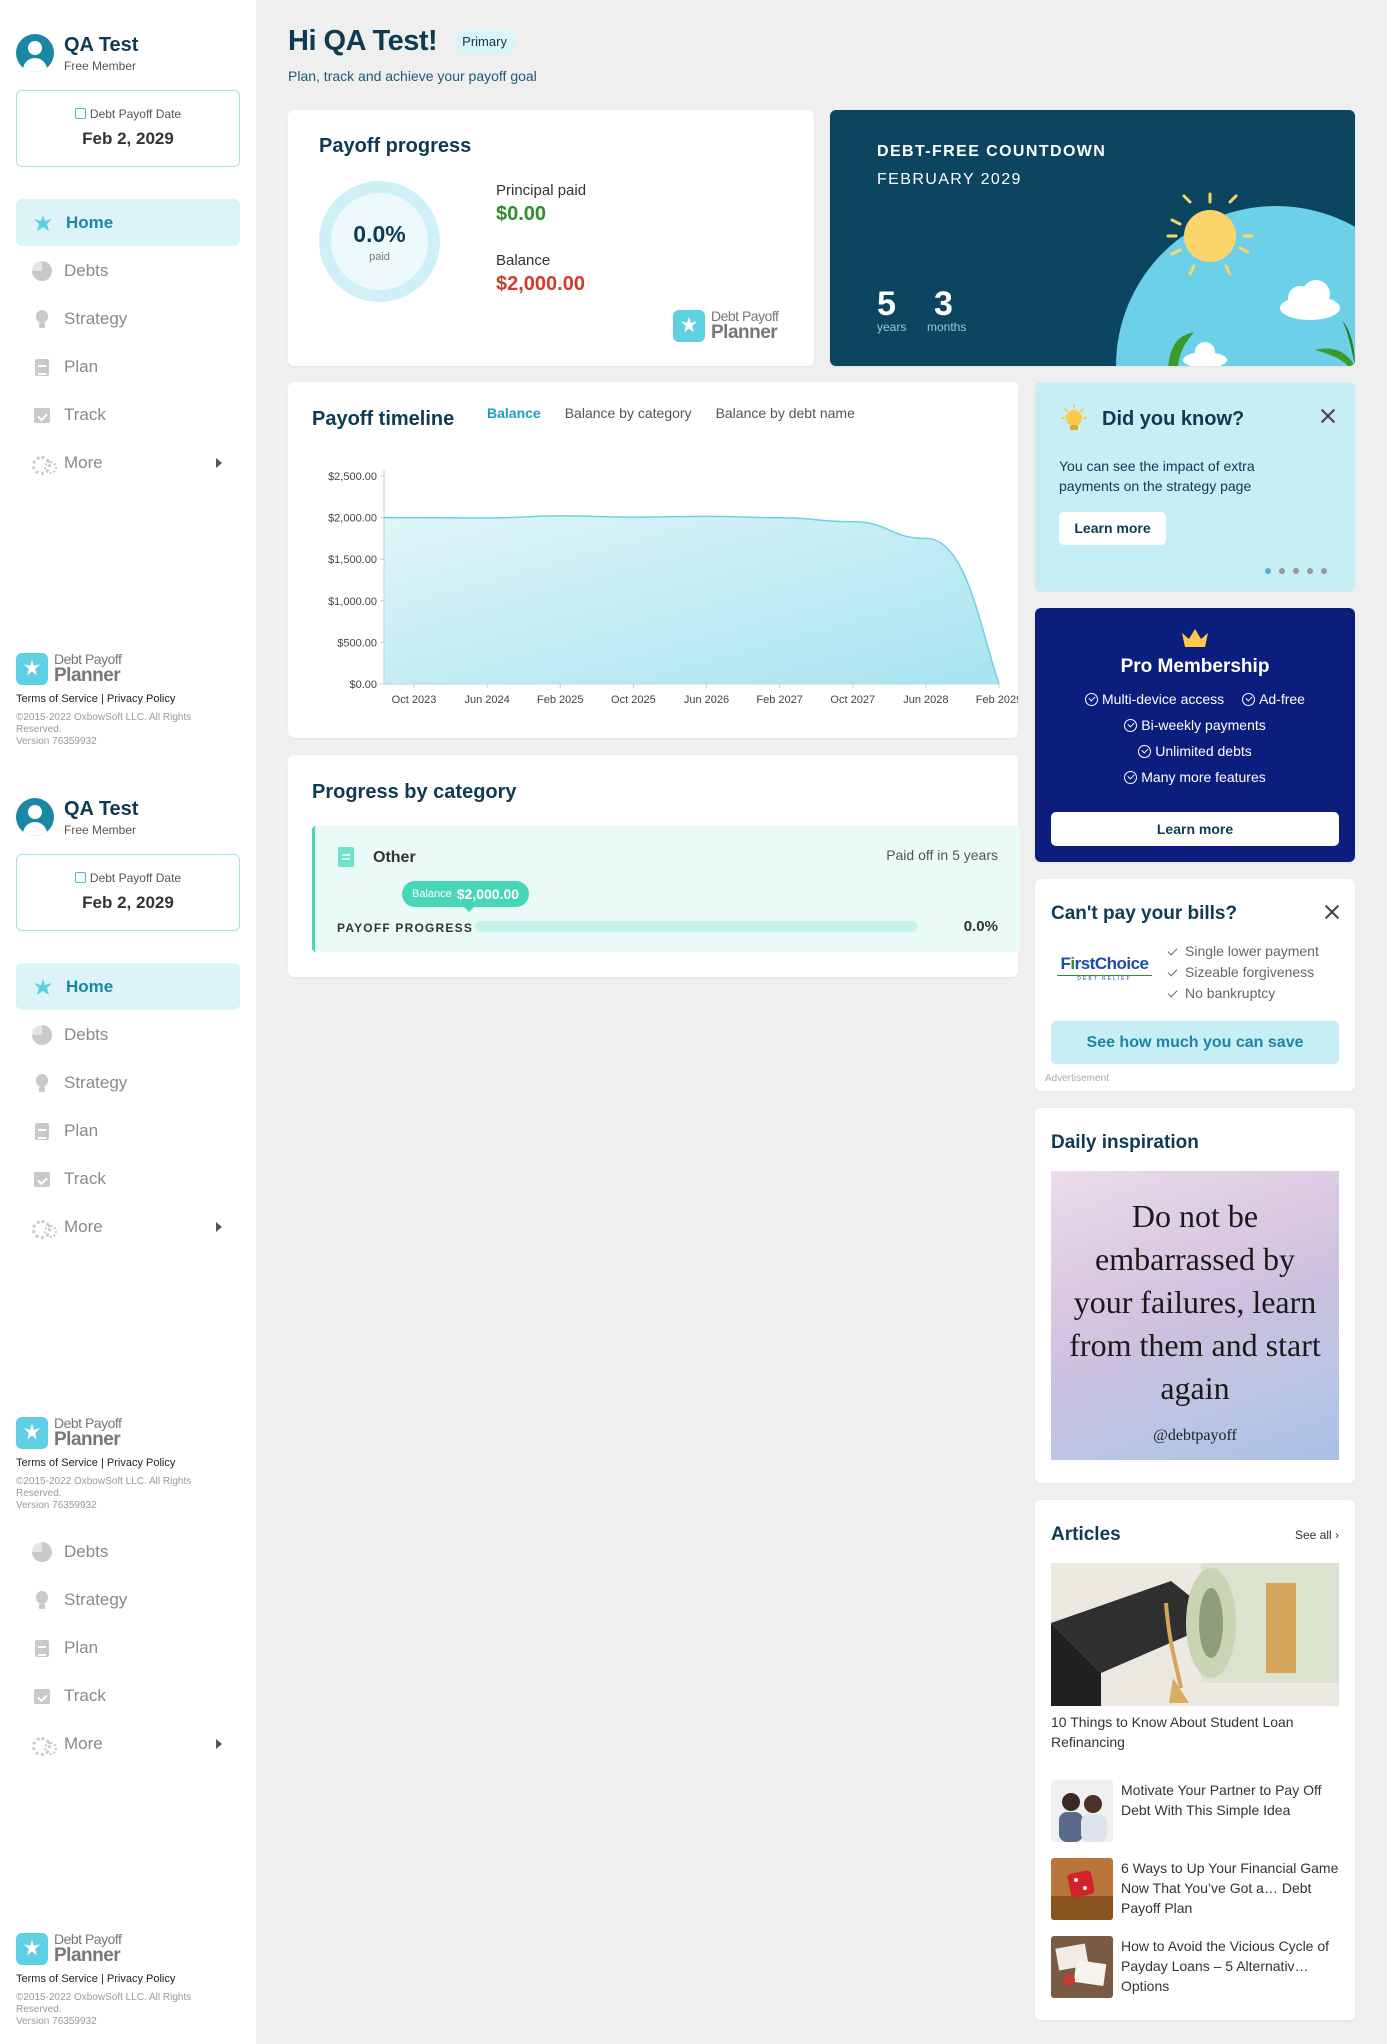 The width and height of the screenshot is (1387, 2044). Describe the element at coordinates (696, 926) in the screenshot. I see `category-progress-bar` at that location.